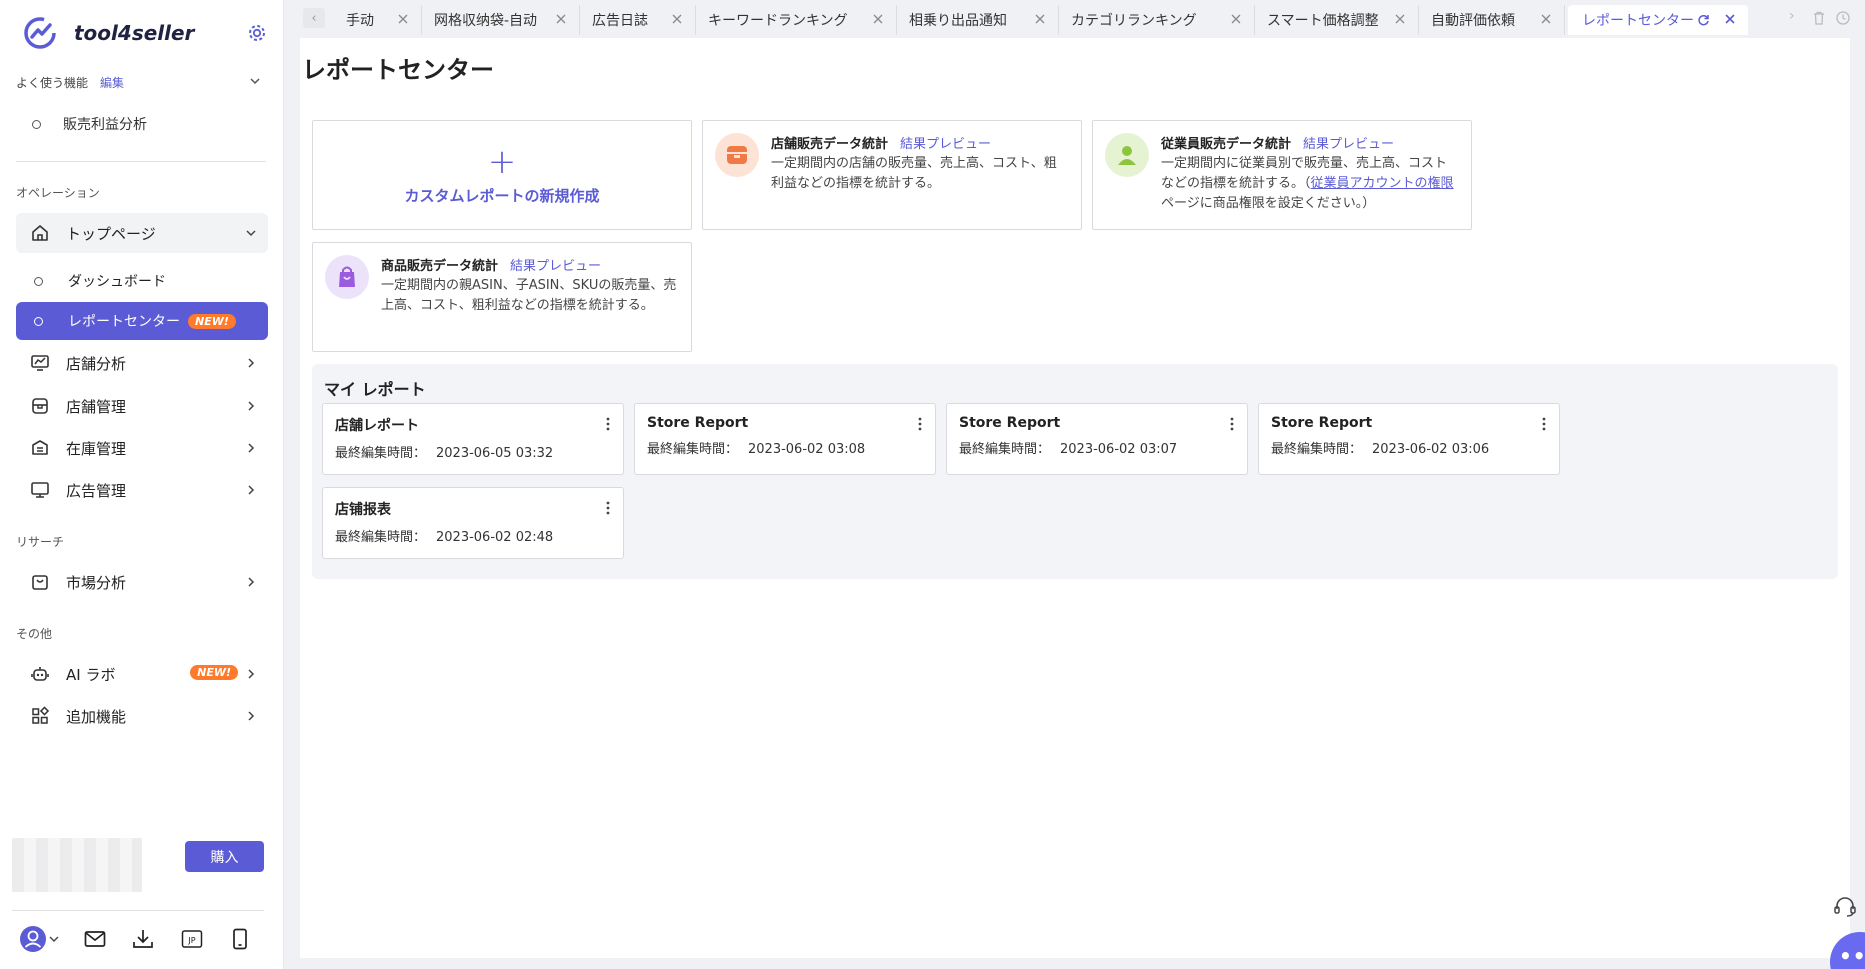 This screenshot has width=1865, height=969. I want to click on tab-scroll-right-icon: ›, so click(1792, 16).